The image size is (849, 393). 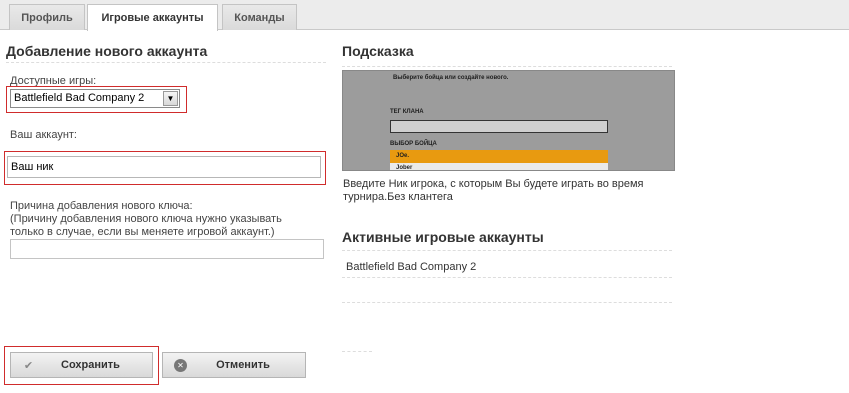 What do you see at coordinates (424, 15) in the screenshot?
I see `tab-bar: Профиль Игровые аккаунты Команды` at bounding box center [424, 15].